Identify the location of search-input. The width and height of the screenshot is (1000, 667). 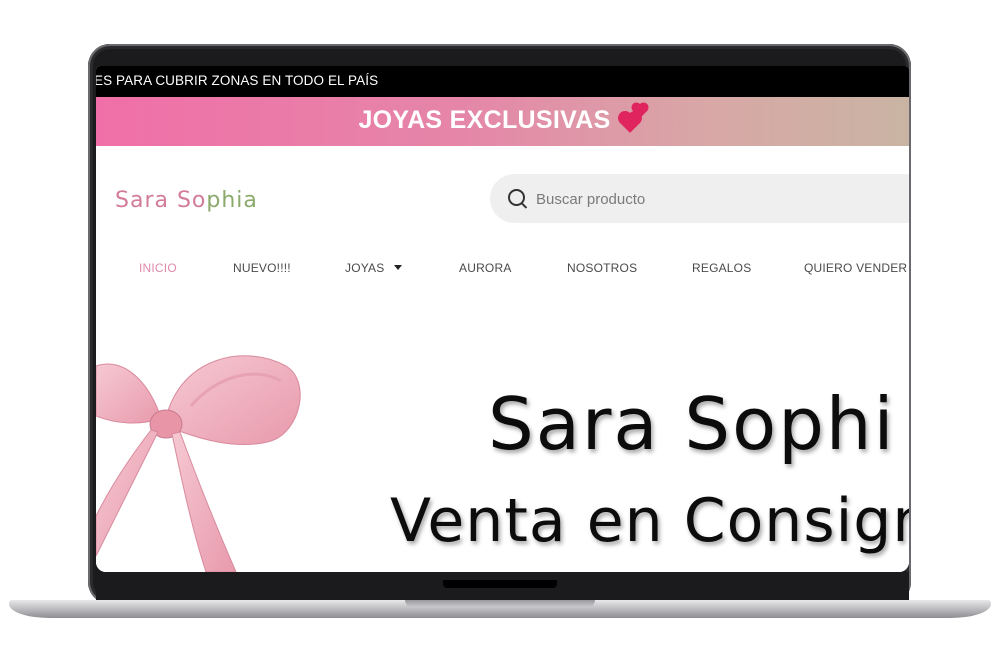
(716, 199).